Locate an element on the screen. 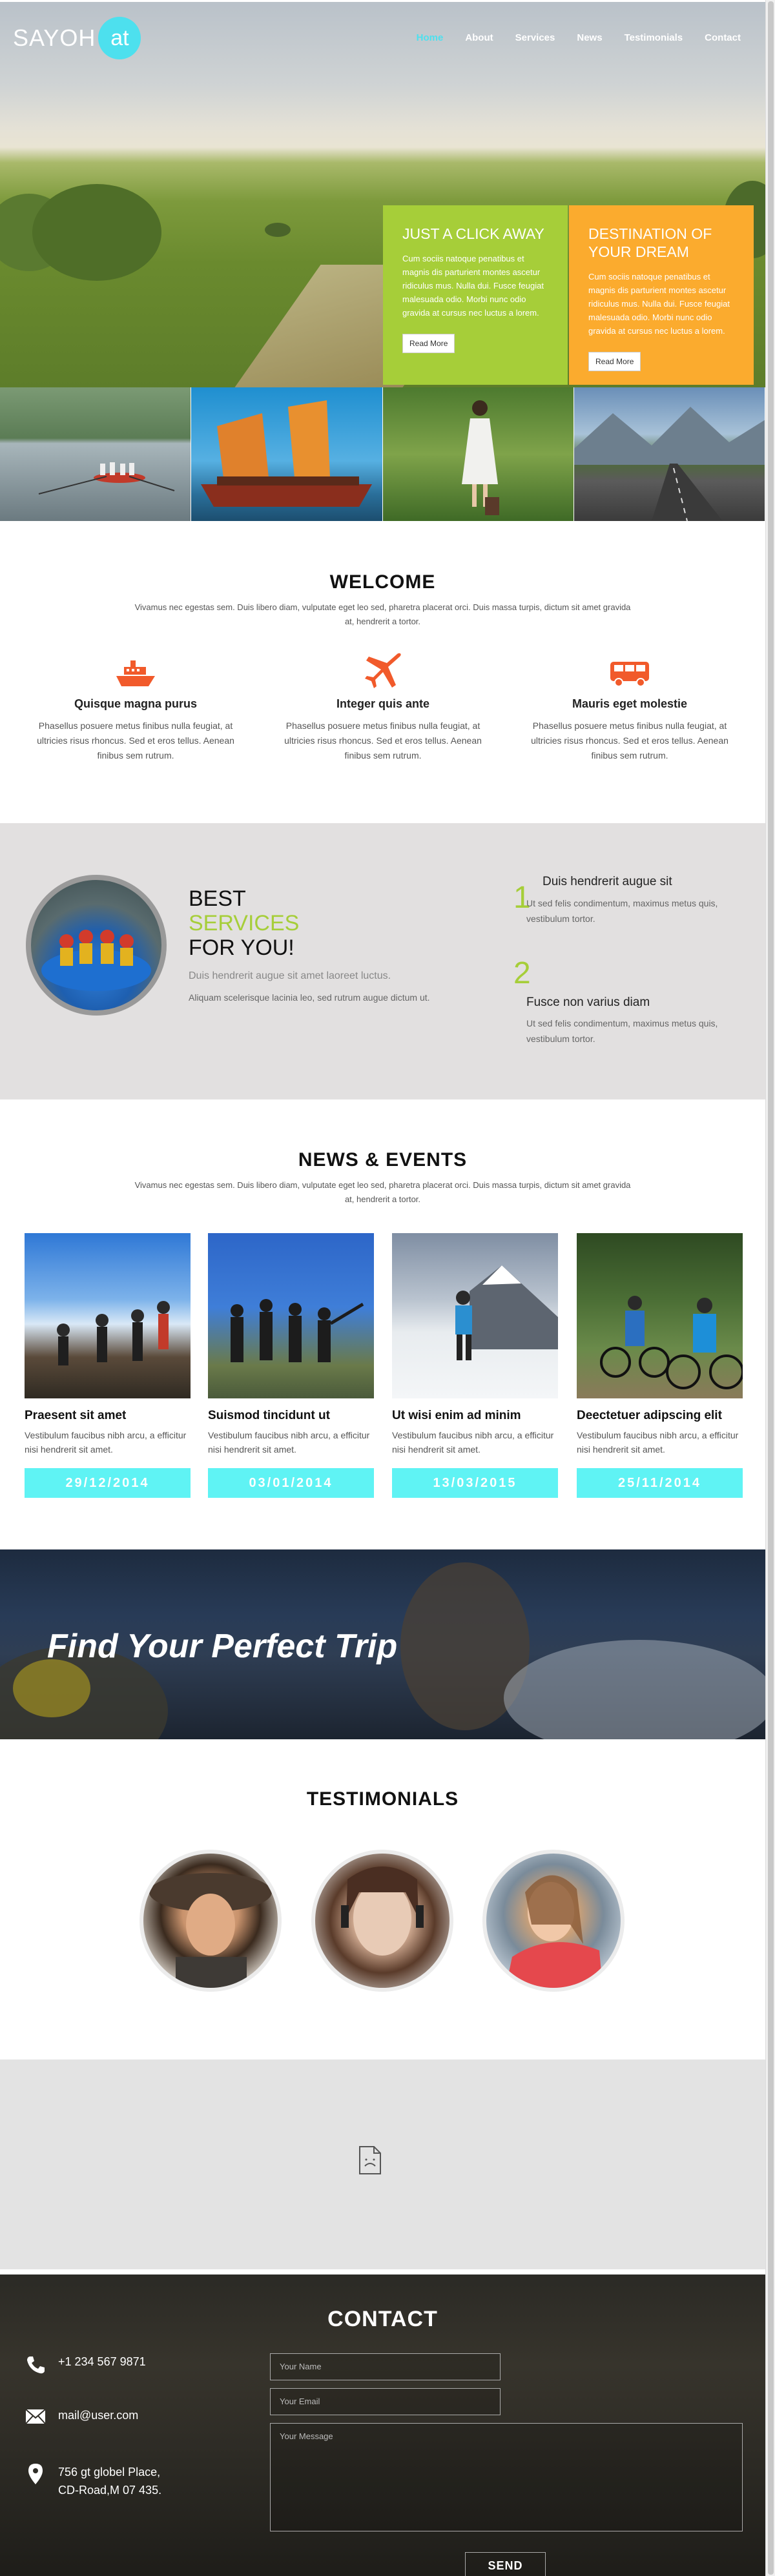 This screenshot has width=775, height=2576. scrollbar-thumb is located at coordinates (771, 1288).